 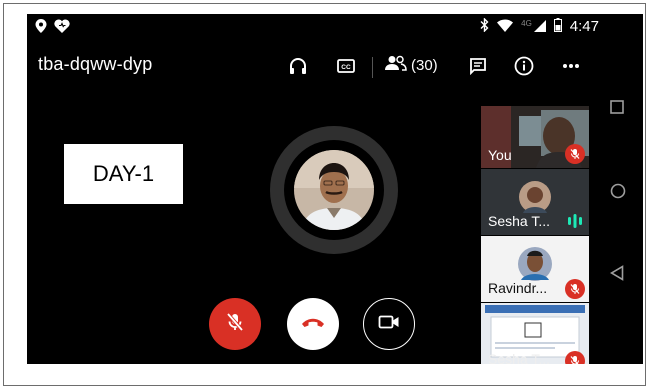 I want to click on status-bar: 4G 4:47, so click(x=335, y=27).